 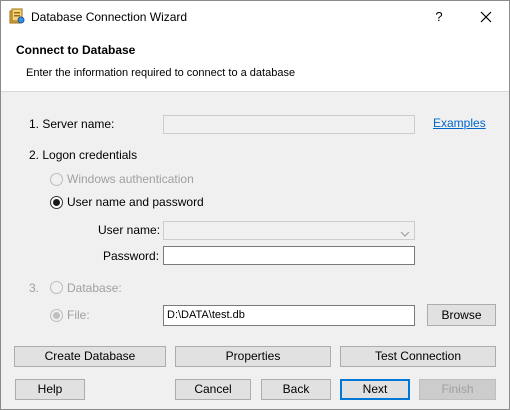 I want to click on file-radio, so click(x=56, y=315).